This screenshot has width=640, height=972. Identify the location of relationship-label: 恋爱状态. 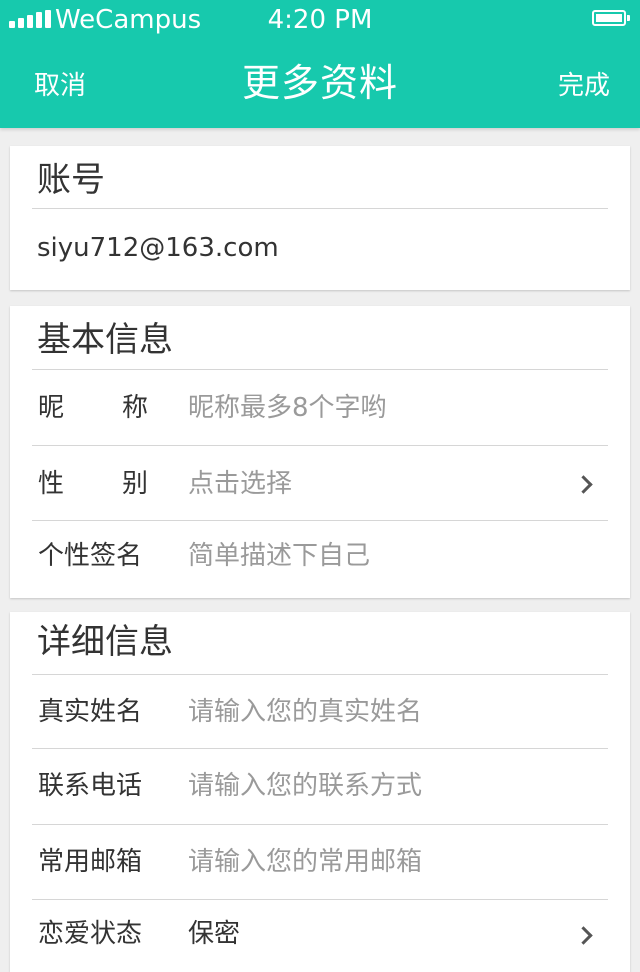
(90, 934).